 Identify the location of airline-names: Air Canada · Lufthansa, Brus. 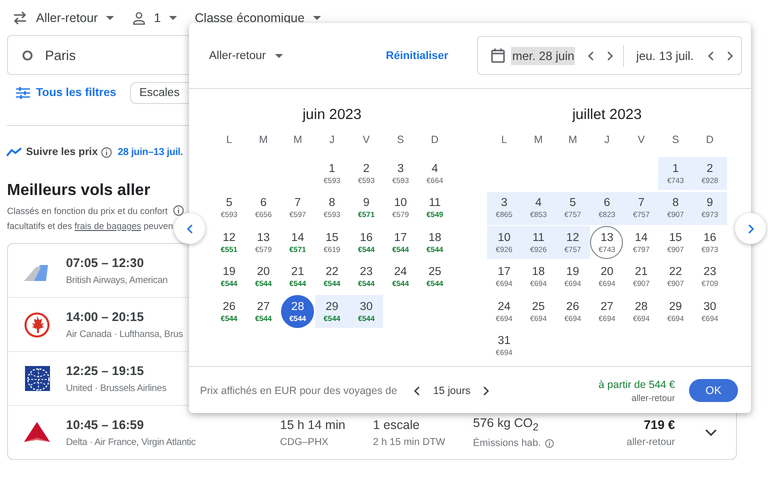
(124, 334).